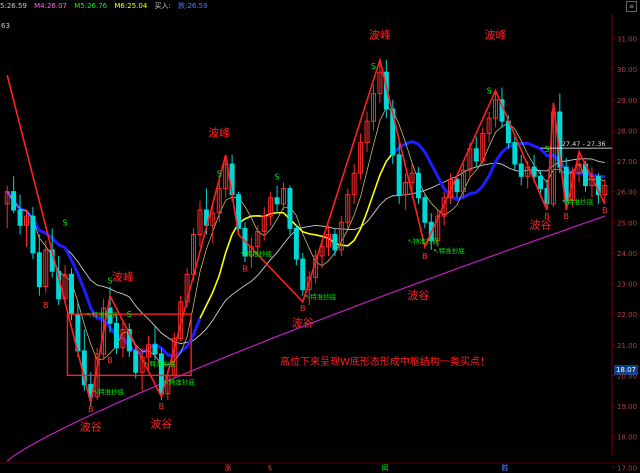  What do you see at coordinates (385, 361) in the screenshot?
I see `caption-text: 高位下来呈现W底形态形成中枢结构一类买点！` at bounding box center [385, 361].